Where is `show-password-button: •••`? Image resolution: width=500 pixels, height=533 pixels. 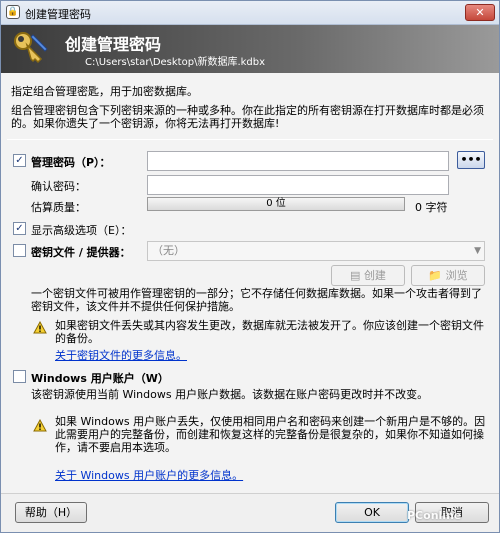
show-password-button: ••• is located at coordinates (471, 160).